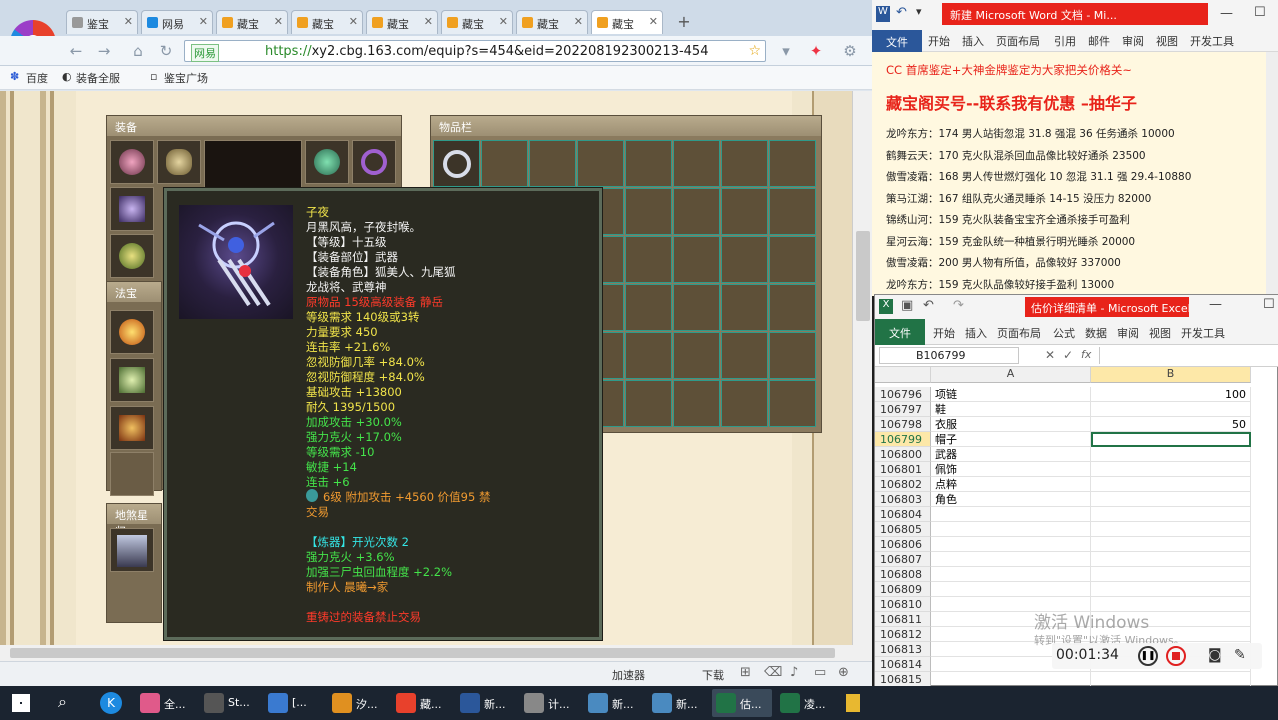  What do you see at coordinates (903, 394) in the screenshot?
I see `row-header: 106796` at bounding box center [903, 394].